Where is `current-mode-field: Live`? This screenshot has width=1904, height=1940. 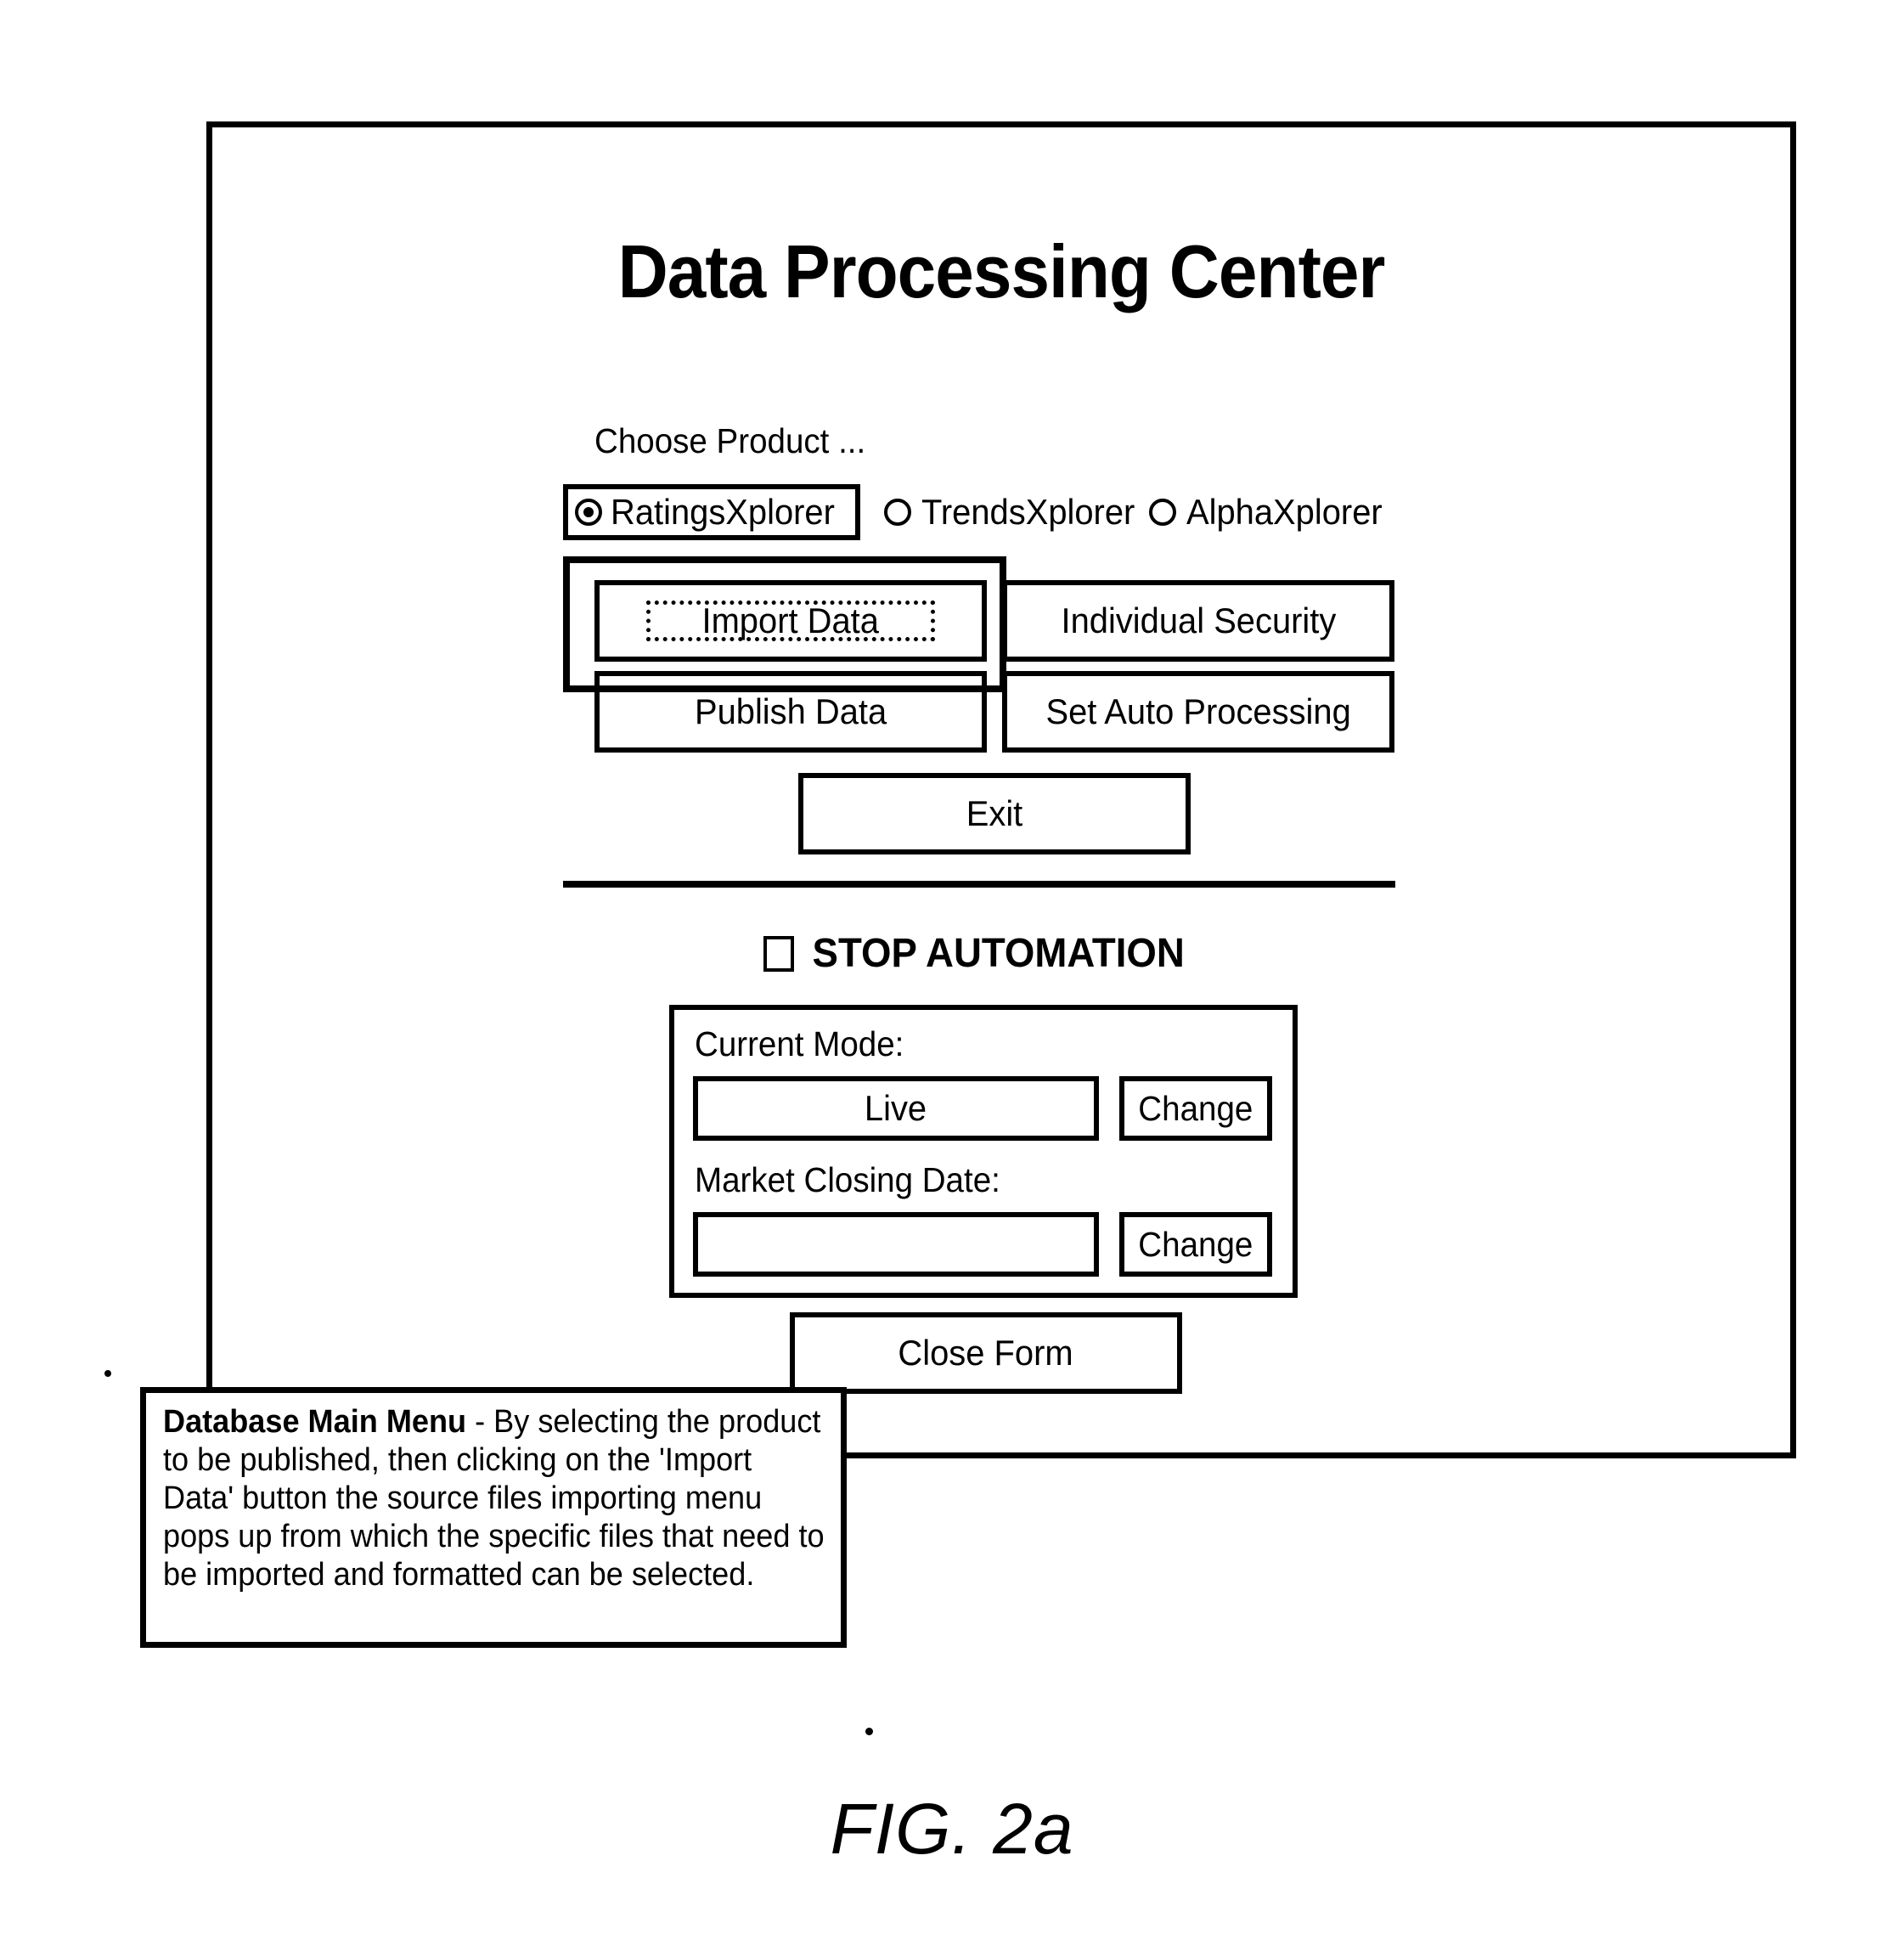
current-mode-field: Live is located at coordinates (896, 1109).